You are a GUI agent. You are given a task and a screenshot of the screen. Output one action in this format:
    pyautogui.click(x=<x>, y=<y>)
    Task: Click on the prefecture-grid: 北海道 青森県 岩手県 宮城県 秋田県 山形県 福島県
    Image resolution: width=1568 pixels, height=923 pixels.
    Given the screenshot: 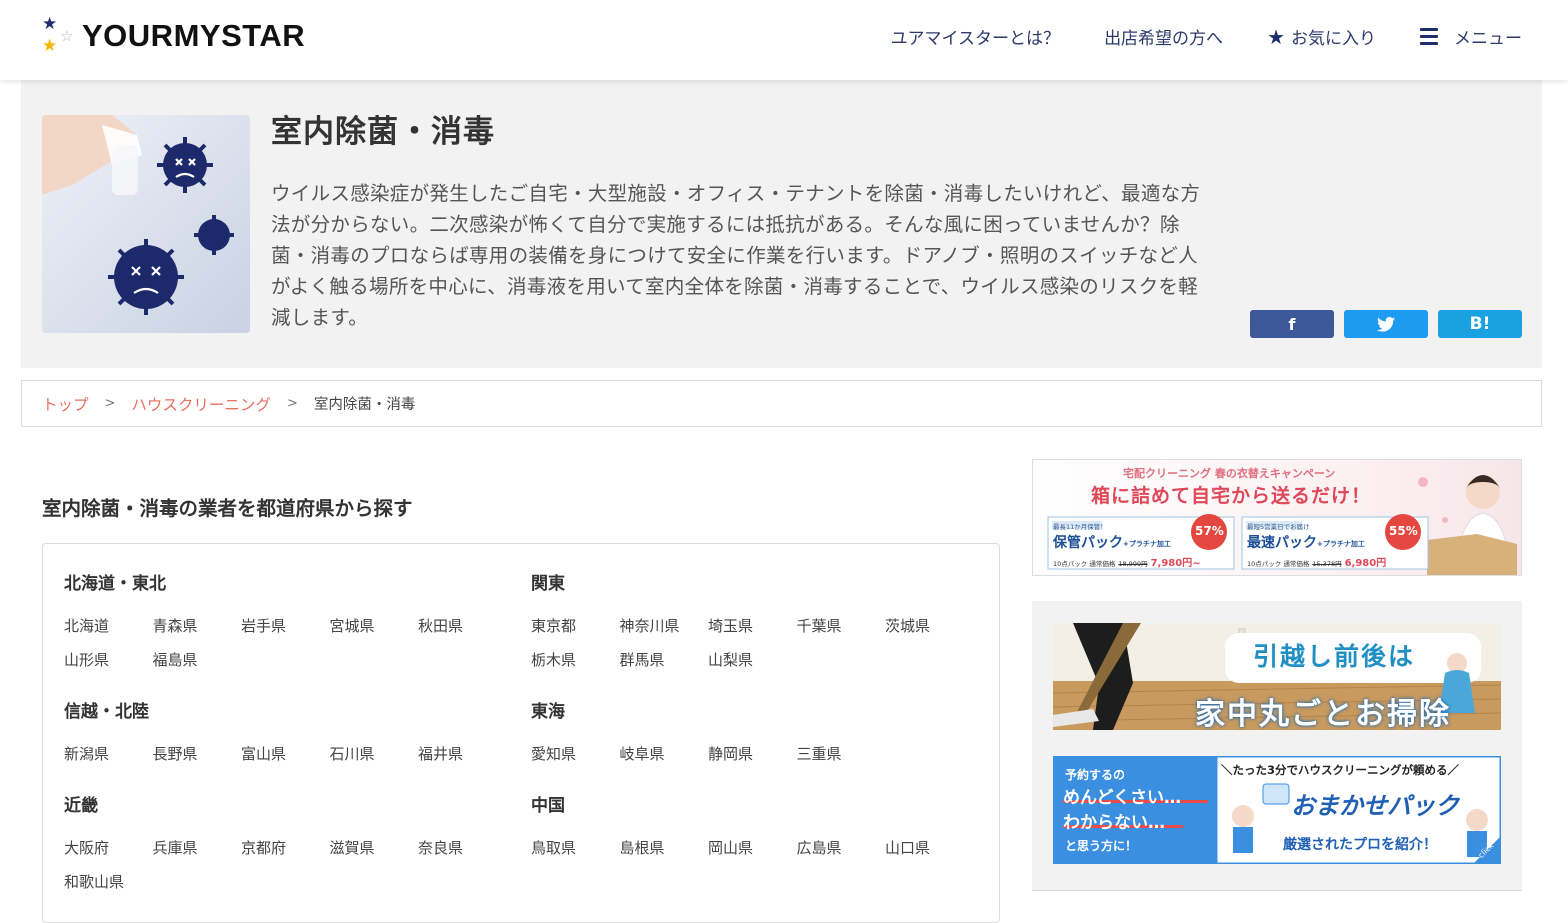 What is the action you would take?
    pyautogui.click(x=284, y=642)
    